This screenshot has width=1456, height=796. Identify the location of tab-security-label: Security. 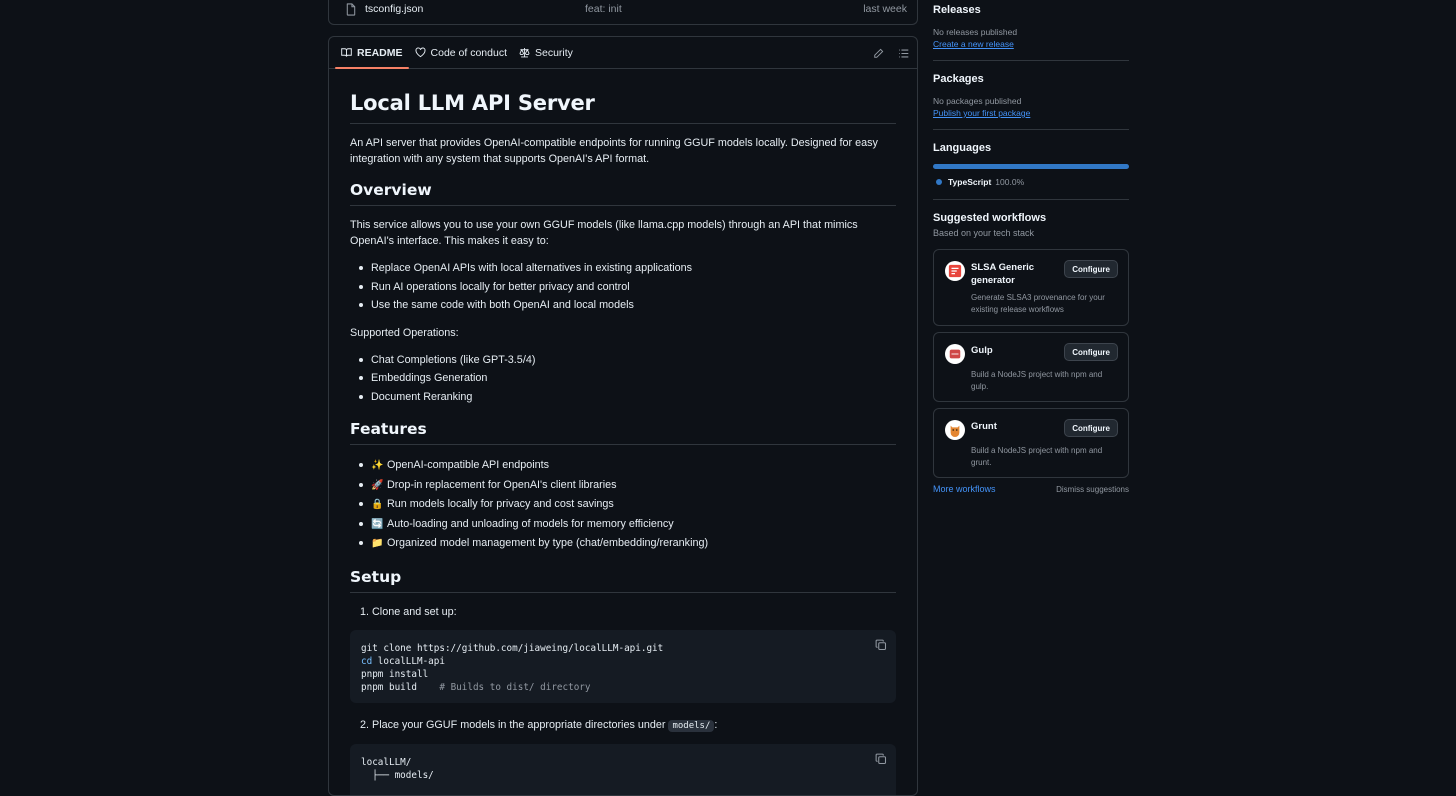
(554, 53).